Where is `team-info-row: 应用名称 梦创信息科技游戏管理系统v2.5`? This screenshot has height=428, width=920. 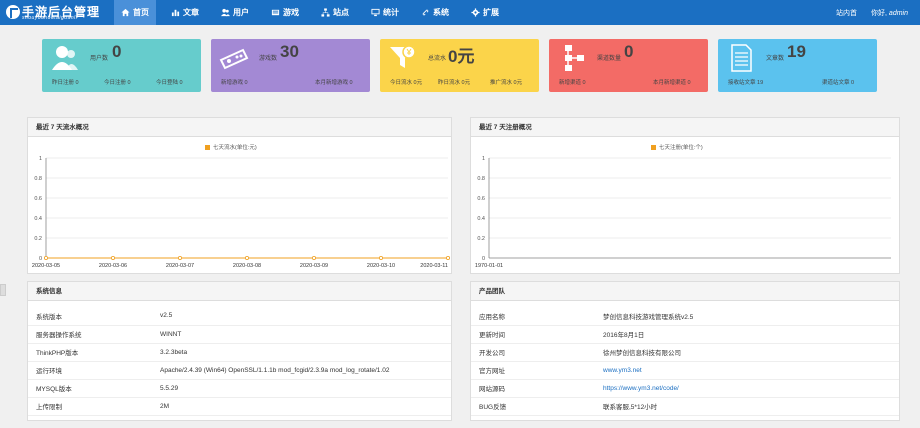 team-info-row: 应用名称 梦创信息科技游戏管理系统v2.5 is located at coordinates (685, 316).